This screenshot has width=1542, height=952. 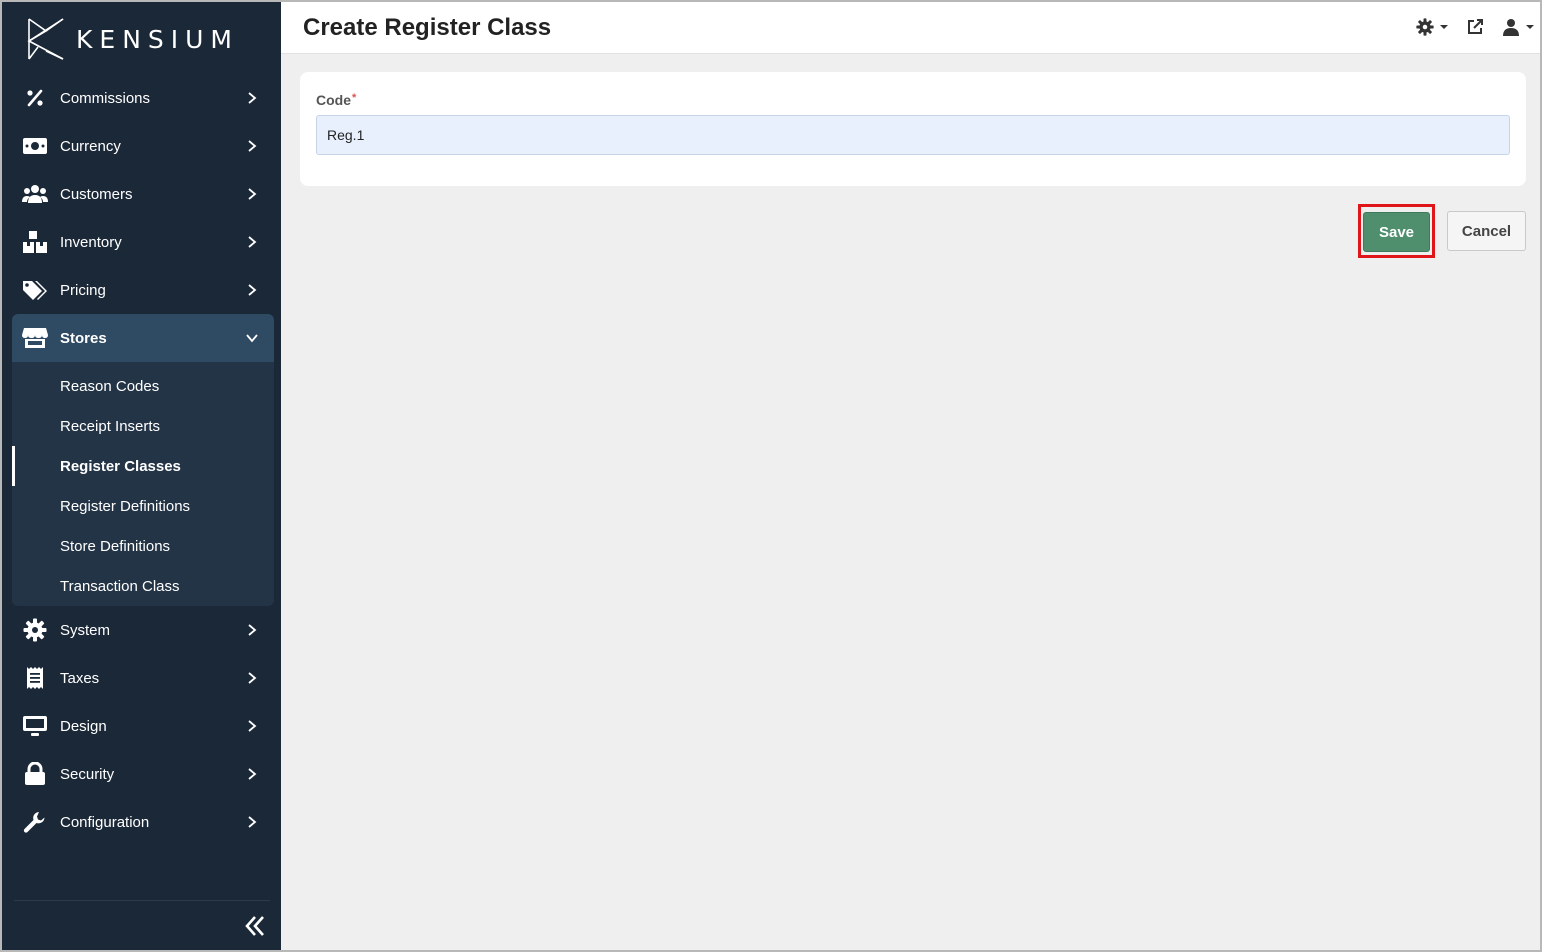 I want to click on logo: KENSIUM, so click(x=132, y=39).